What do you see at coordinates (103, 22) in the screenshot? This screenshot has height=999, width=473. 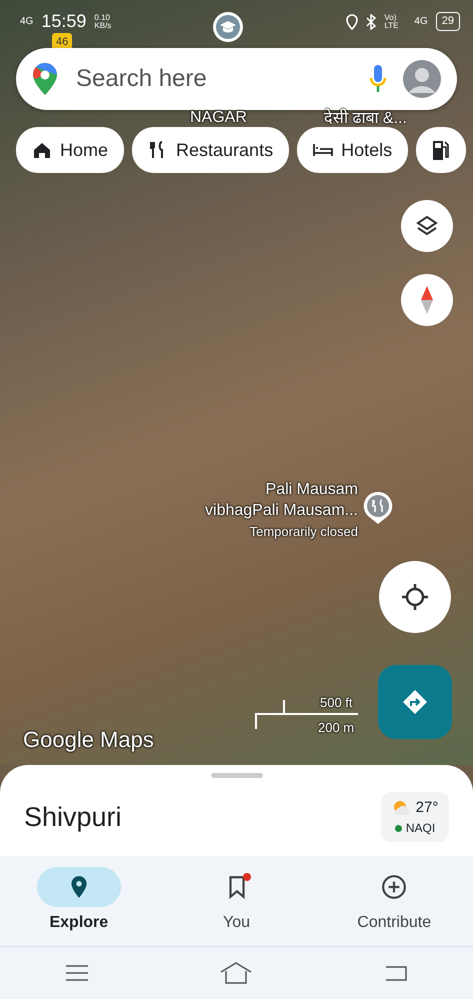 I see `network-speed: 0.10 KB/s` at bounding box center [103, 22].